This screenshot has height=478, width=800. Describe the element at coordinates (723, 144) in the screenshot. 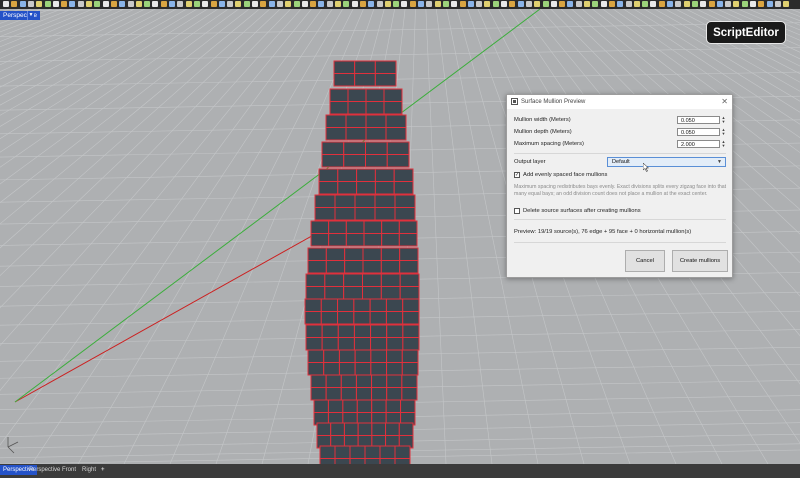

I see `max-spacing-stepper: ▲ ▼` at that location.